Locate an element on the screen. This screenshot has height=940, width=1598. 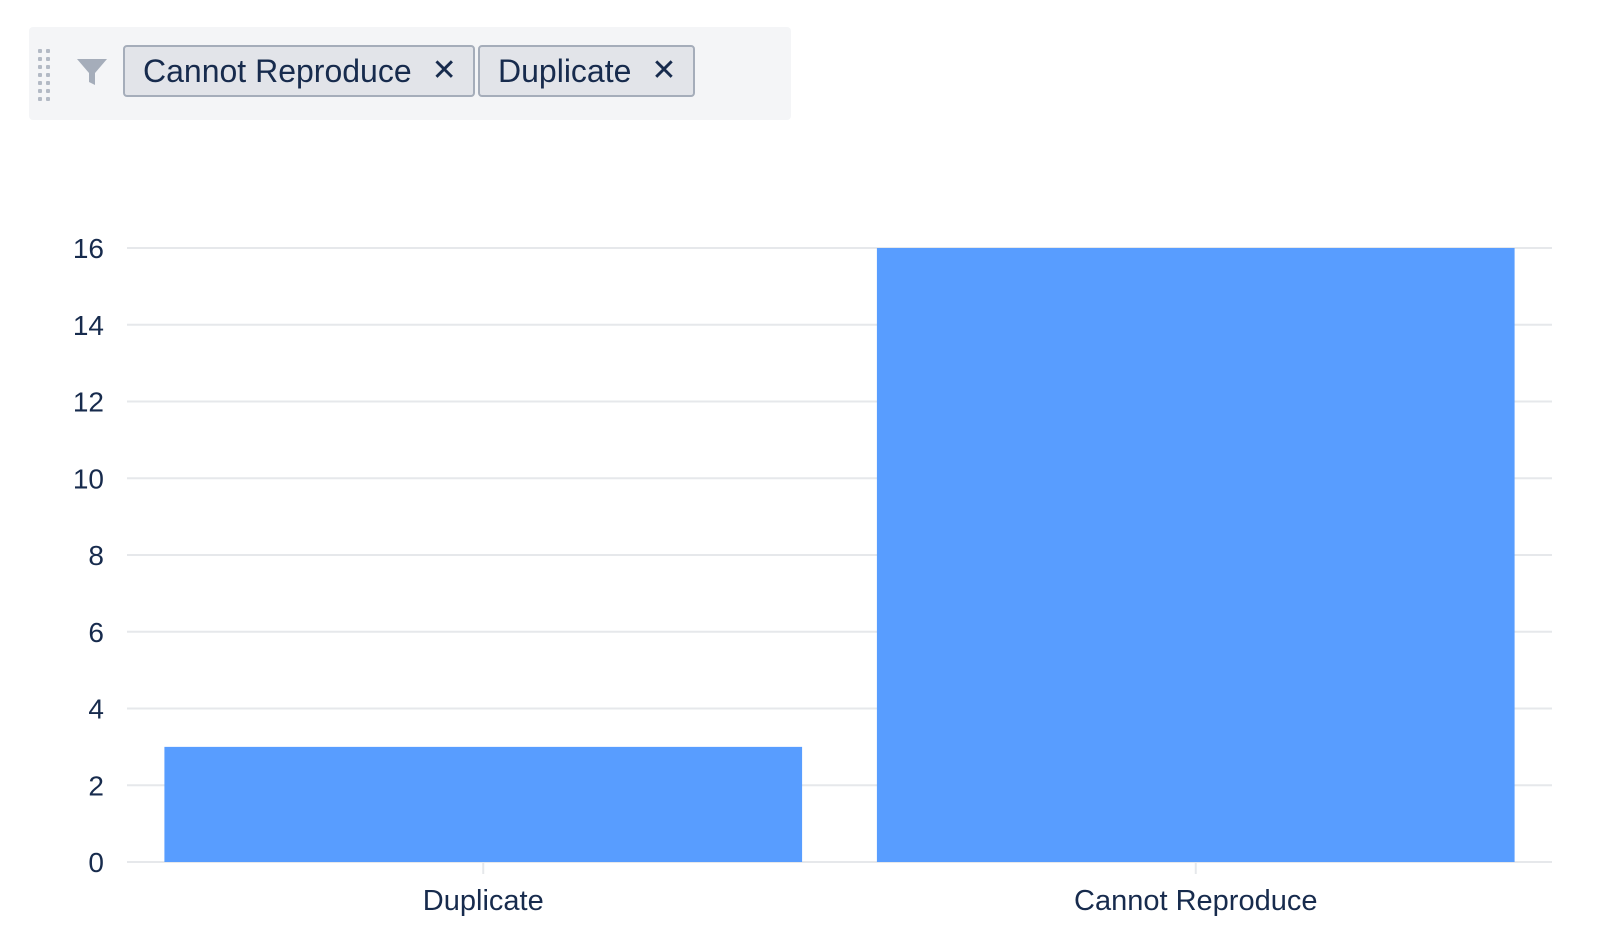
y-tick-label: 2 is located at coordinates (96, 785).